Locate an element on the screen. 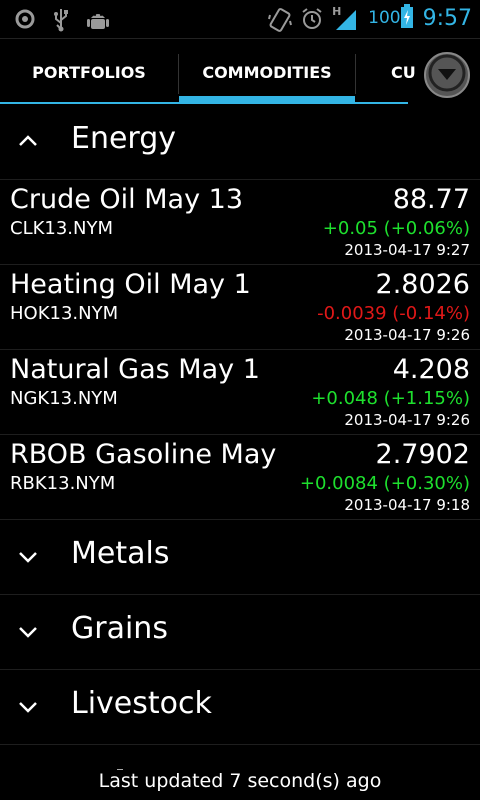  tab-bar: PORTFOLIOS COMMODITIES CU is located at coordinates (240, 72).